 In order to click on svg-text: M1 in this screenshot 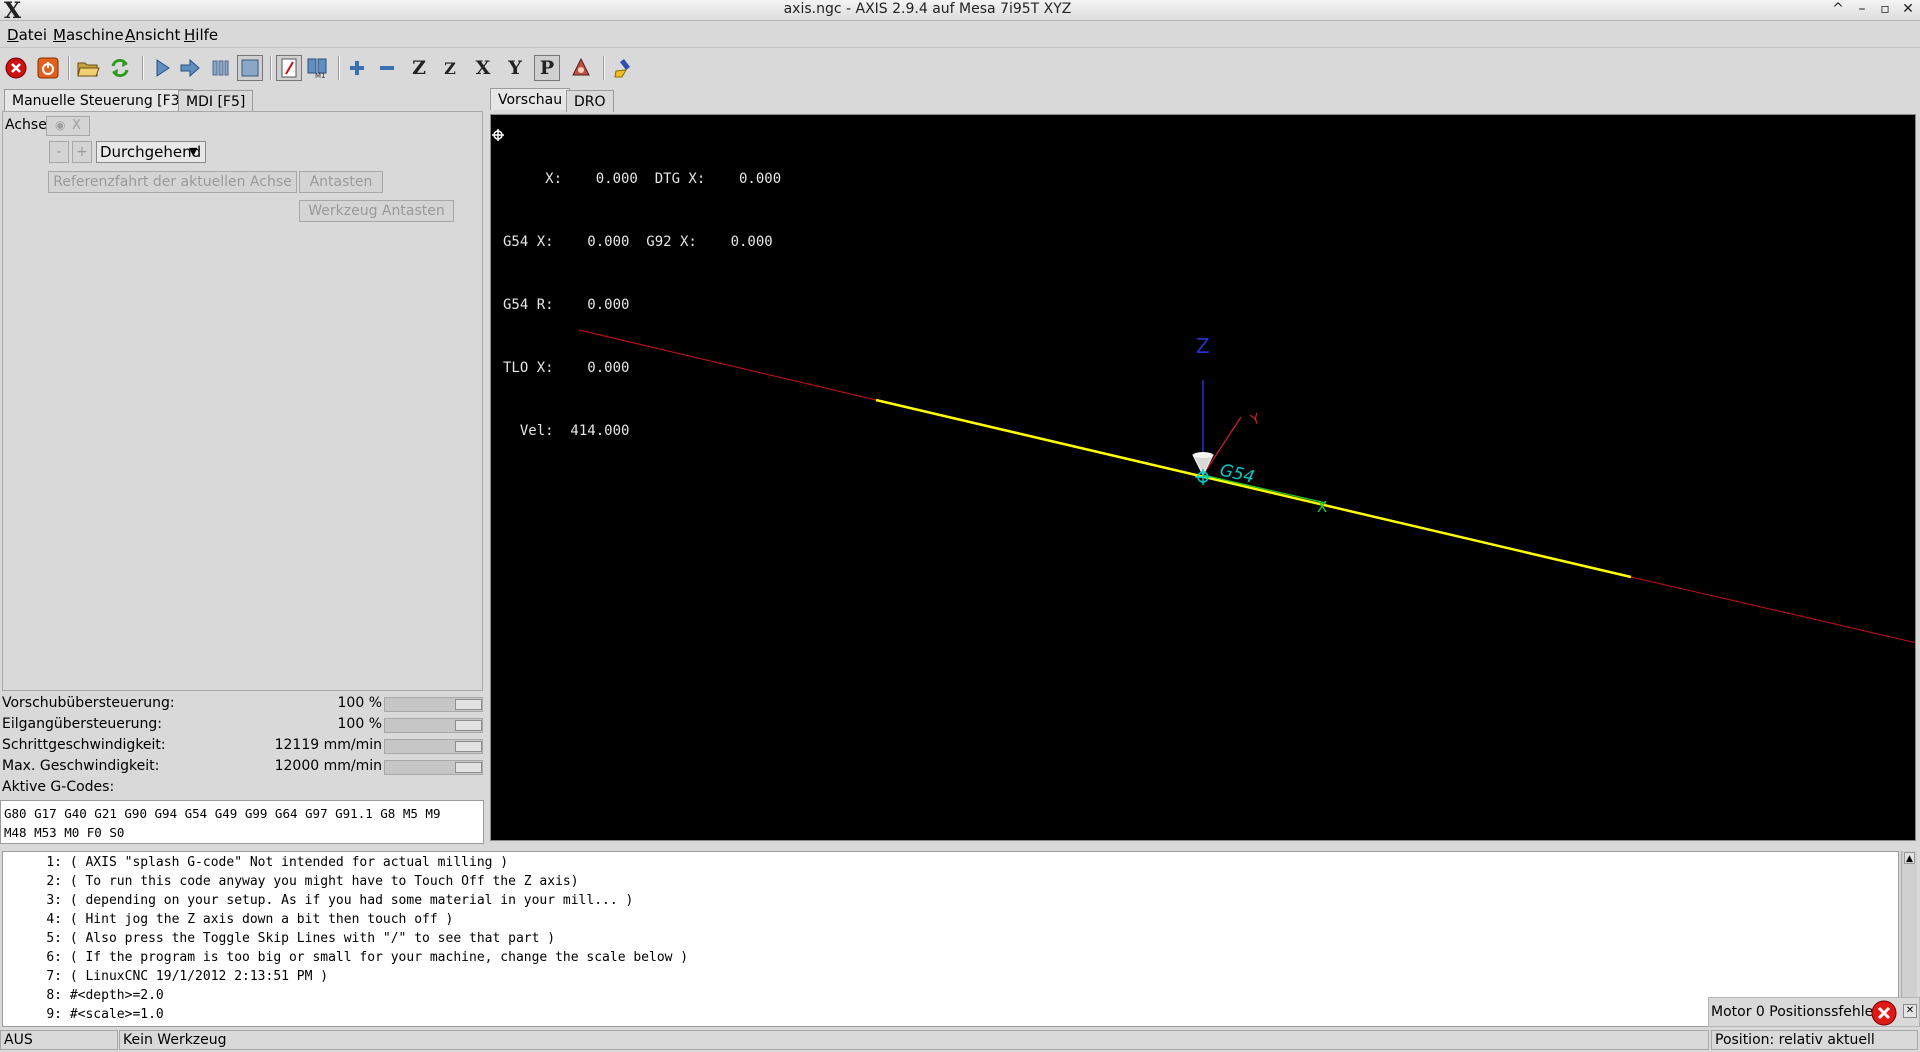, I will do `click(320, 75)`.